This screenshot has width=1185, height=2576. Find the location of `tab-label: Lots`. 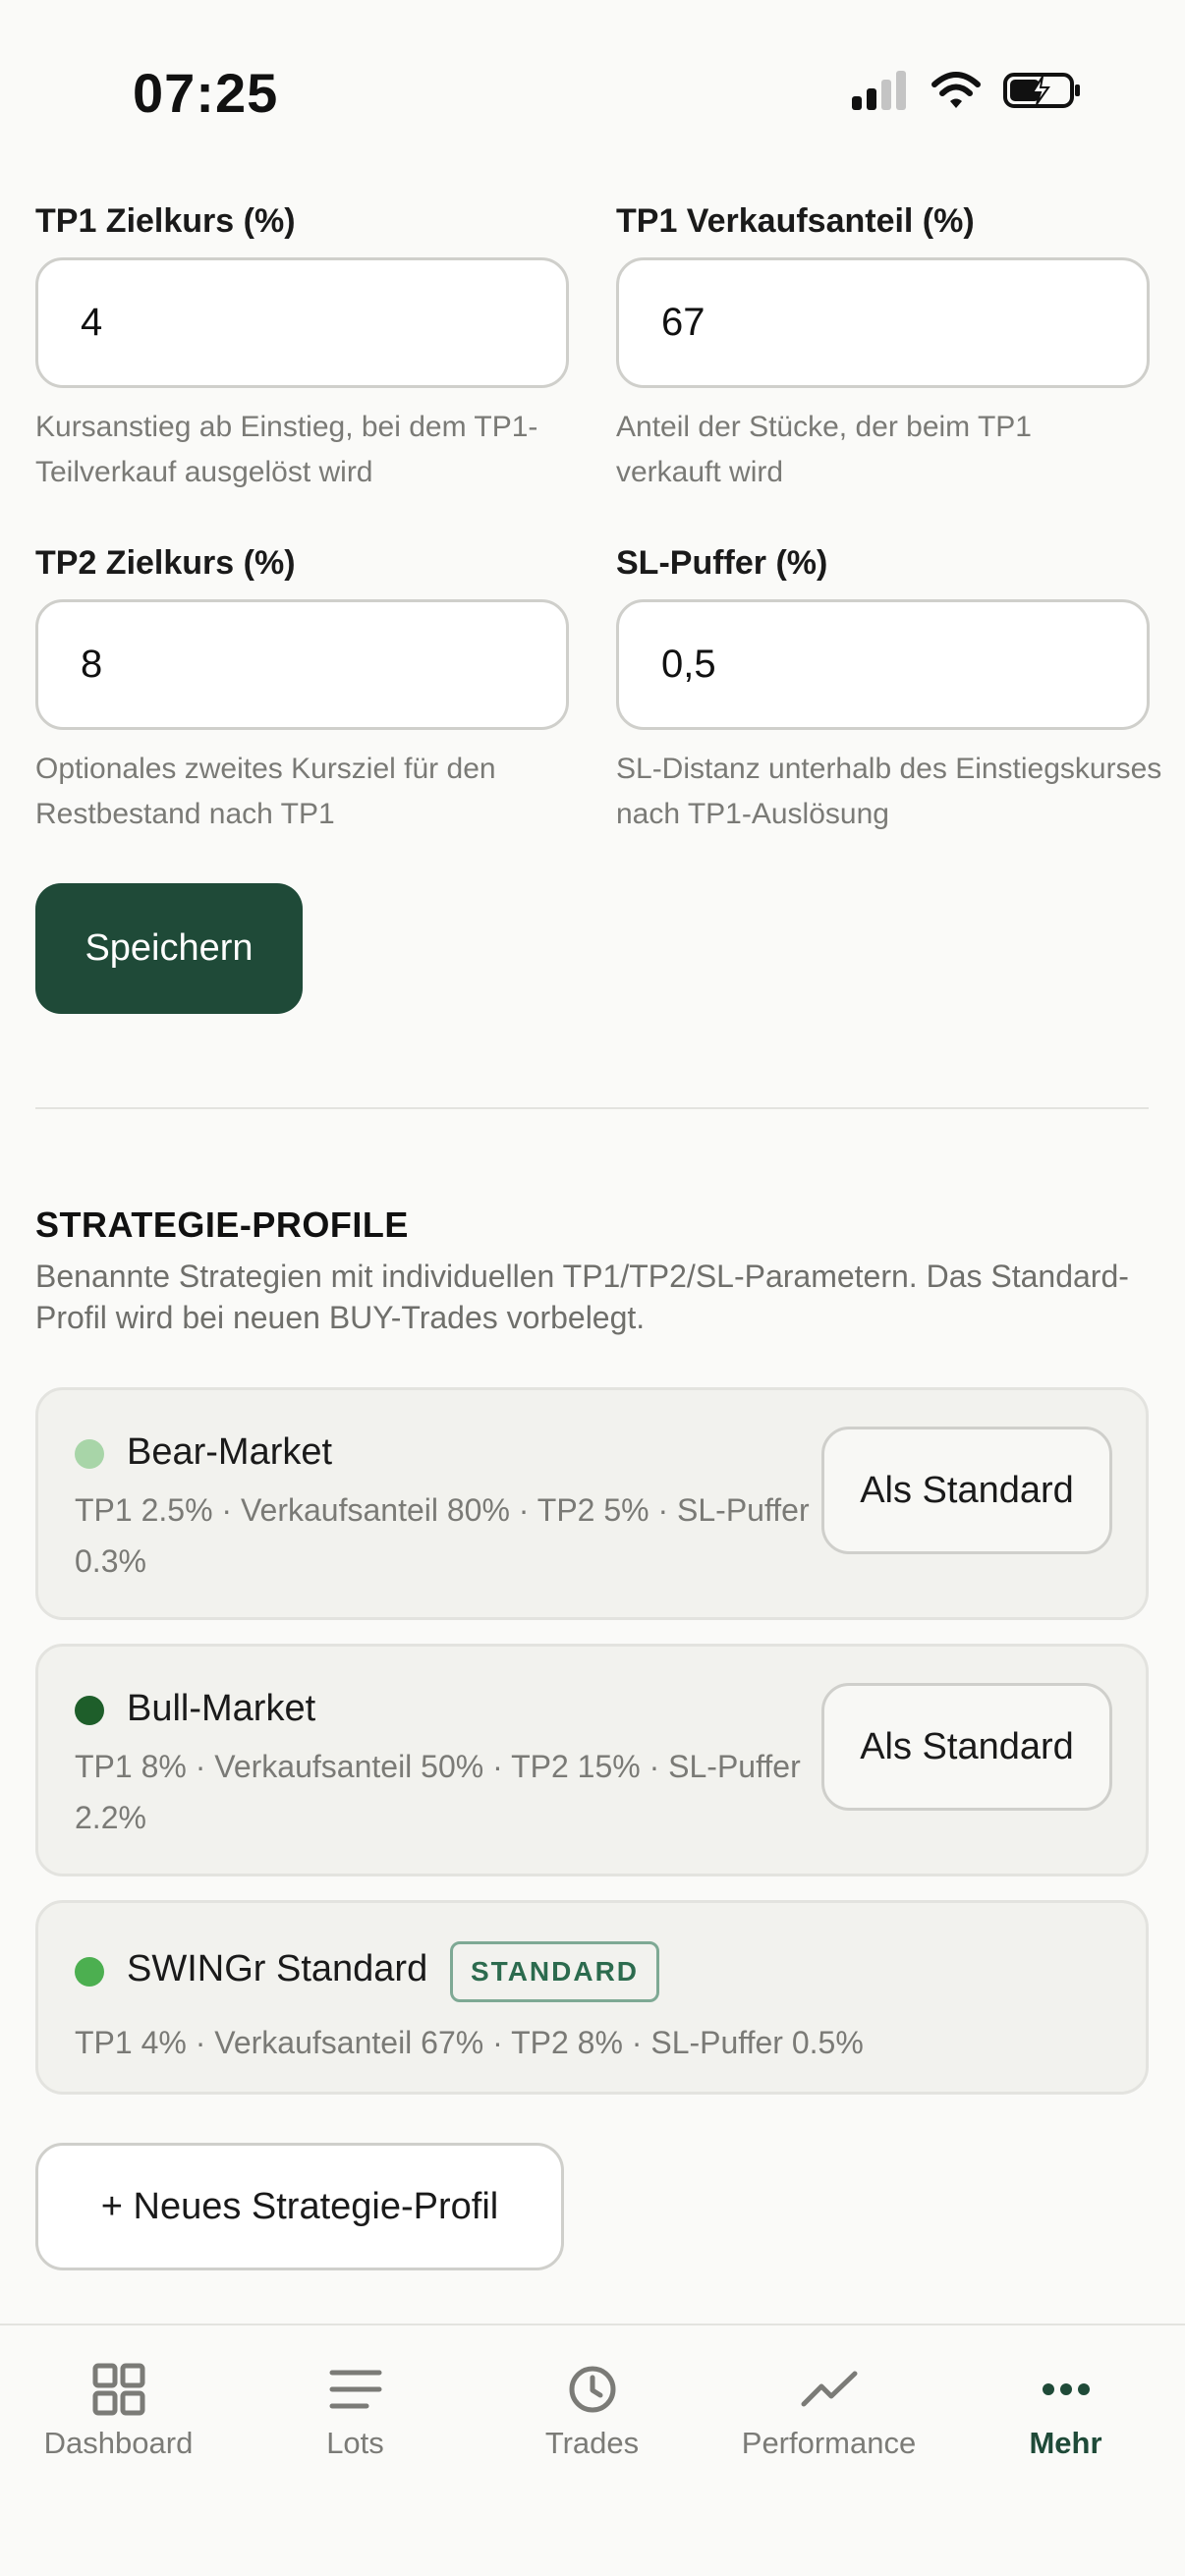

tab-label: Lots is located at coordinates (355, 2443).